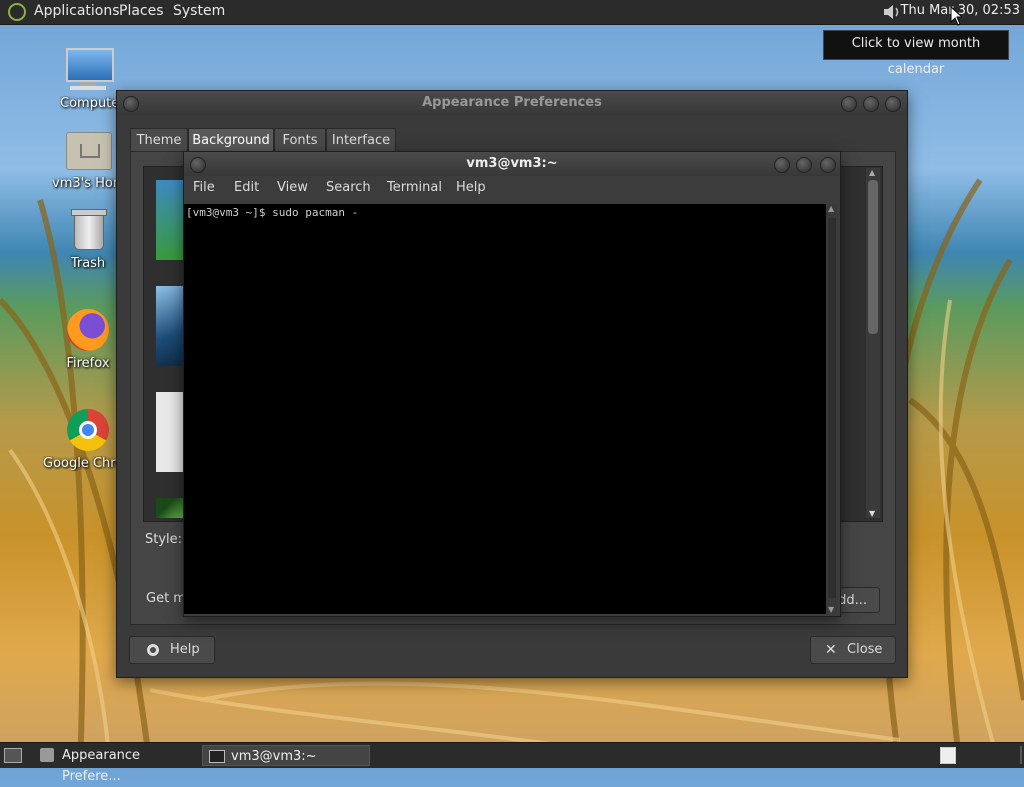 The width and height of the screenshot is (1024, 787). What do you see at coordinates (47, 755) in the screenshot?
I see `appearance-app-icon` at bounding box center [47, 755].